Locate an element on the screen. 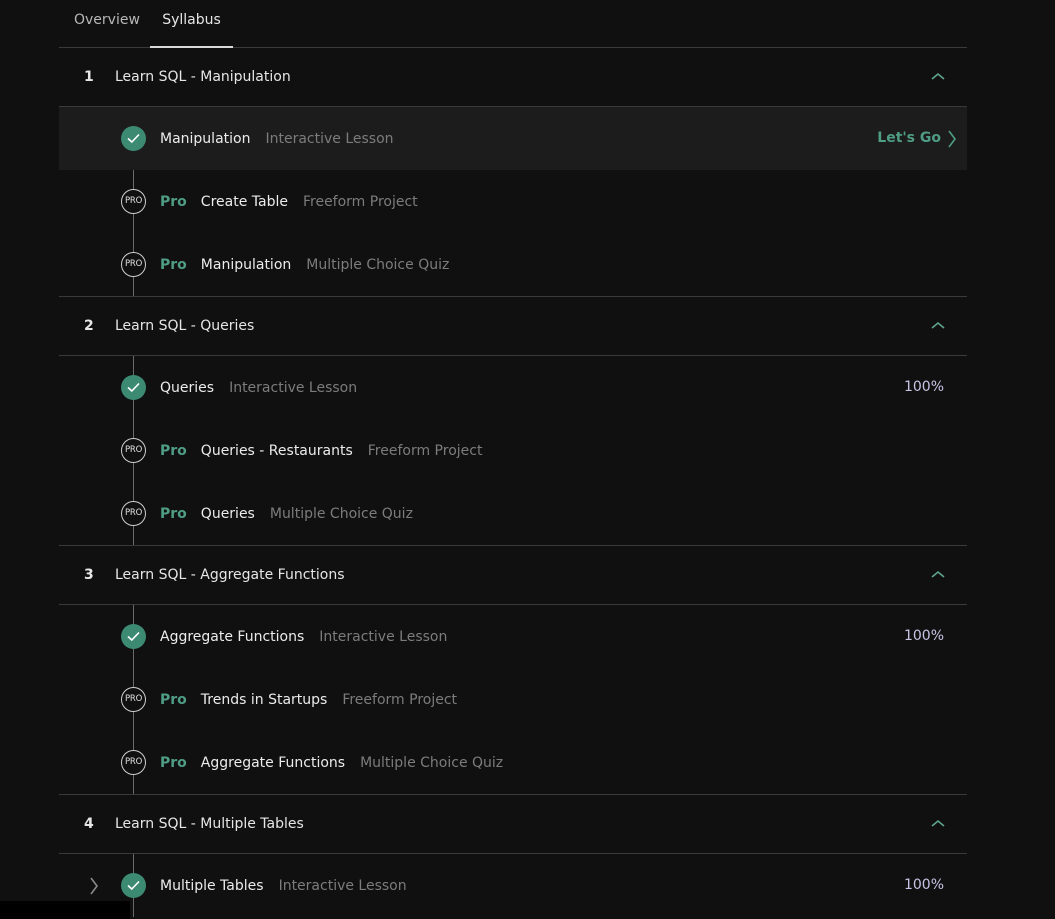  corner-overlay is located at coordinates (65, 910).